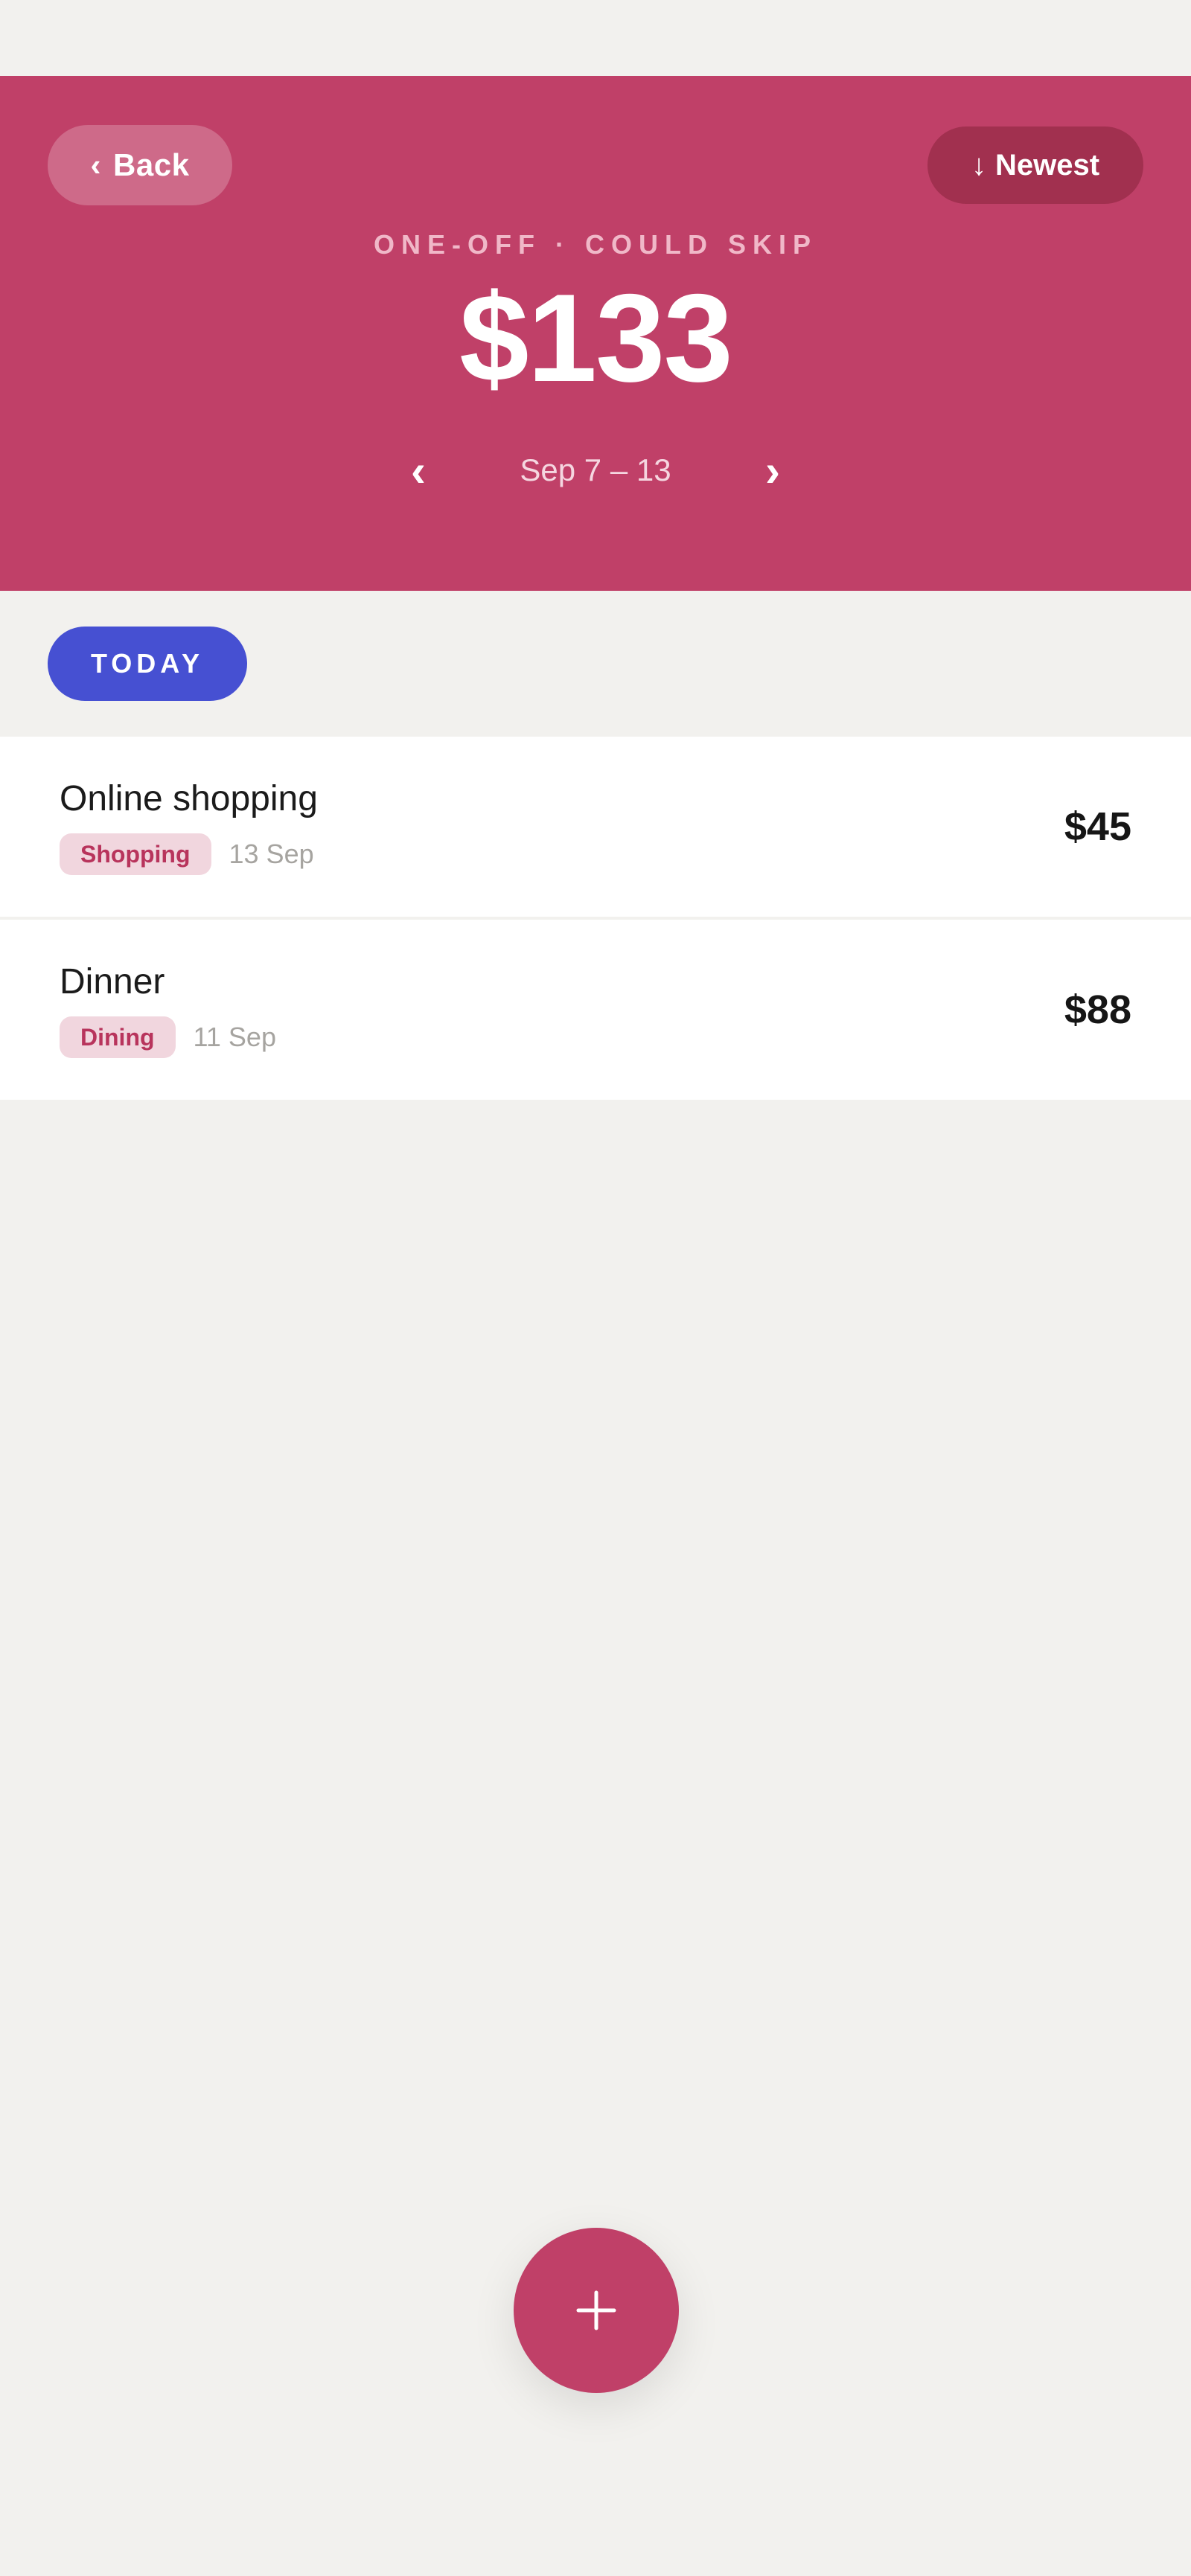 The height and width of the screenshot is (2576, 1191). Describe the element at coordinates (112, 982) in the screenshot. I see `transaction-title: Dinner` at that location.